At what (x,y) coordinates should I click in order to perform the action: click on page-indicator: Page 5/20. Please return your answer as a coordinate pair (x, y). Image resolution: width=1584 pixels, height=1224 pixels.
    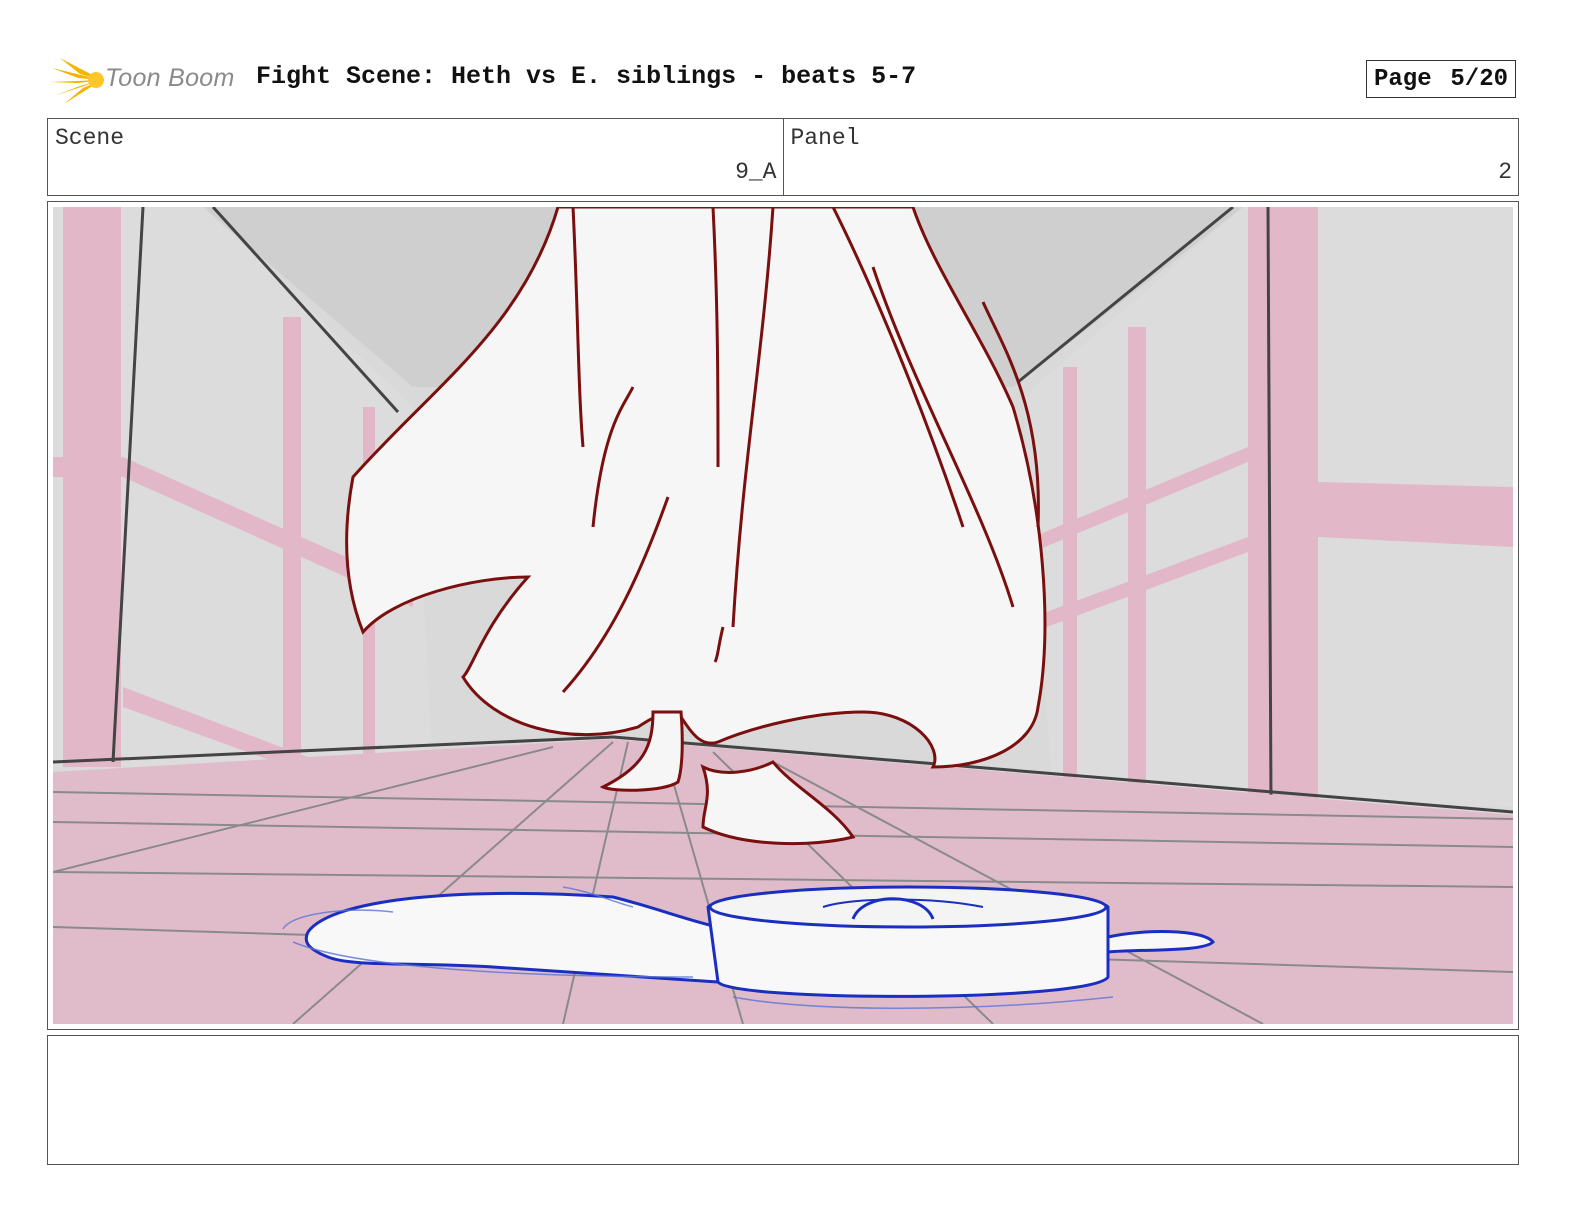
    Looking at the image, I should click on (1441, 79).